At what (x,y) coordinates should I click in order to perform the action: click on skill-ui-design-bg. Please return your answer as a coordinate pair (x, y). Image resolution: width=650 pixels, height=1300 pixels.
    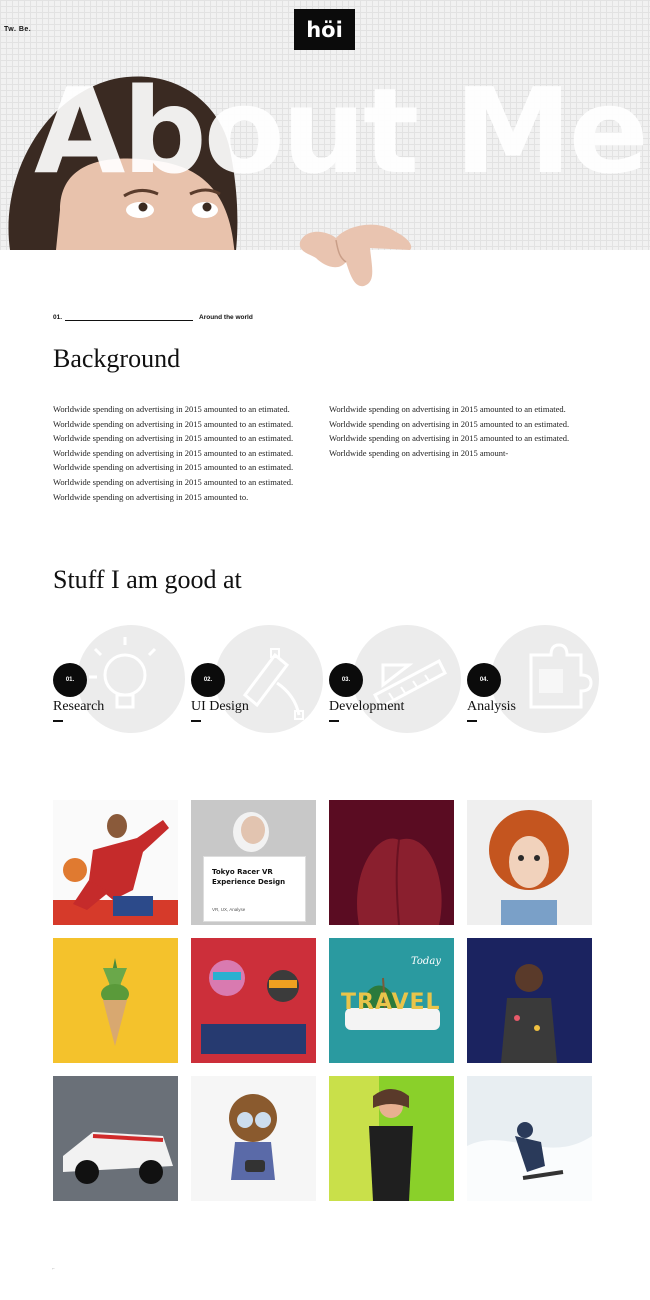
    Looking at the image, I should click on (269, 679).